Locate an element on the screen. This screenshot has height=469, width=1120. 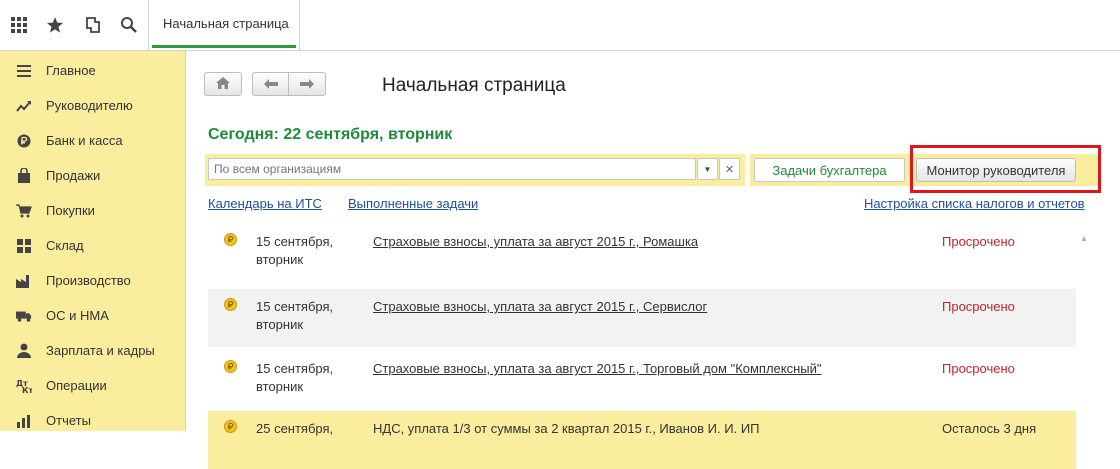
highlight-frame is located at coordinates (1005, 169).